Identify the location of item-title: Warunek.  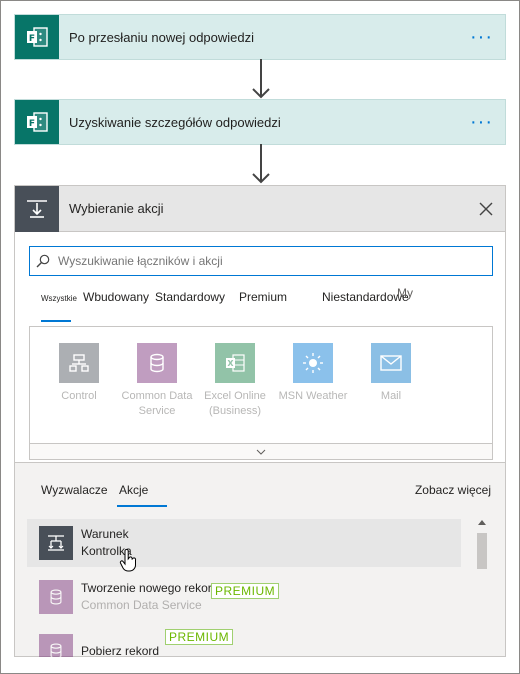
(105, 534).